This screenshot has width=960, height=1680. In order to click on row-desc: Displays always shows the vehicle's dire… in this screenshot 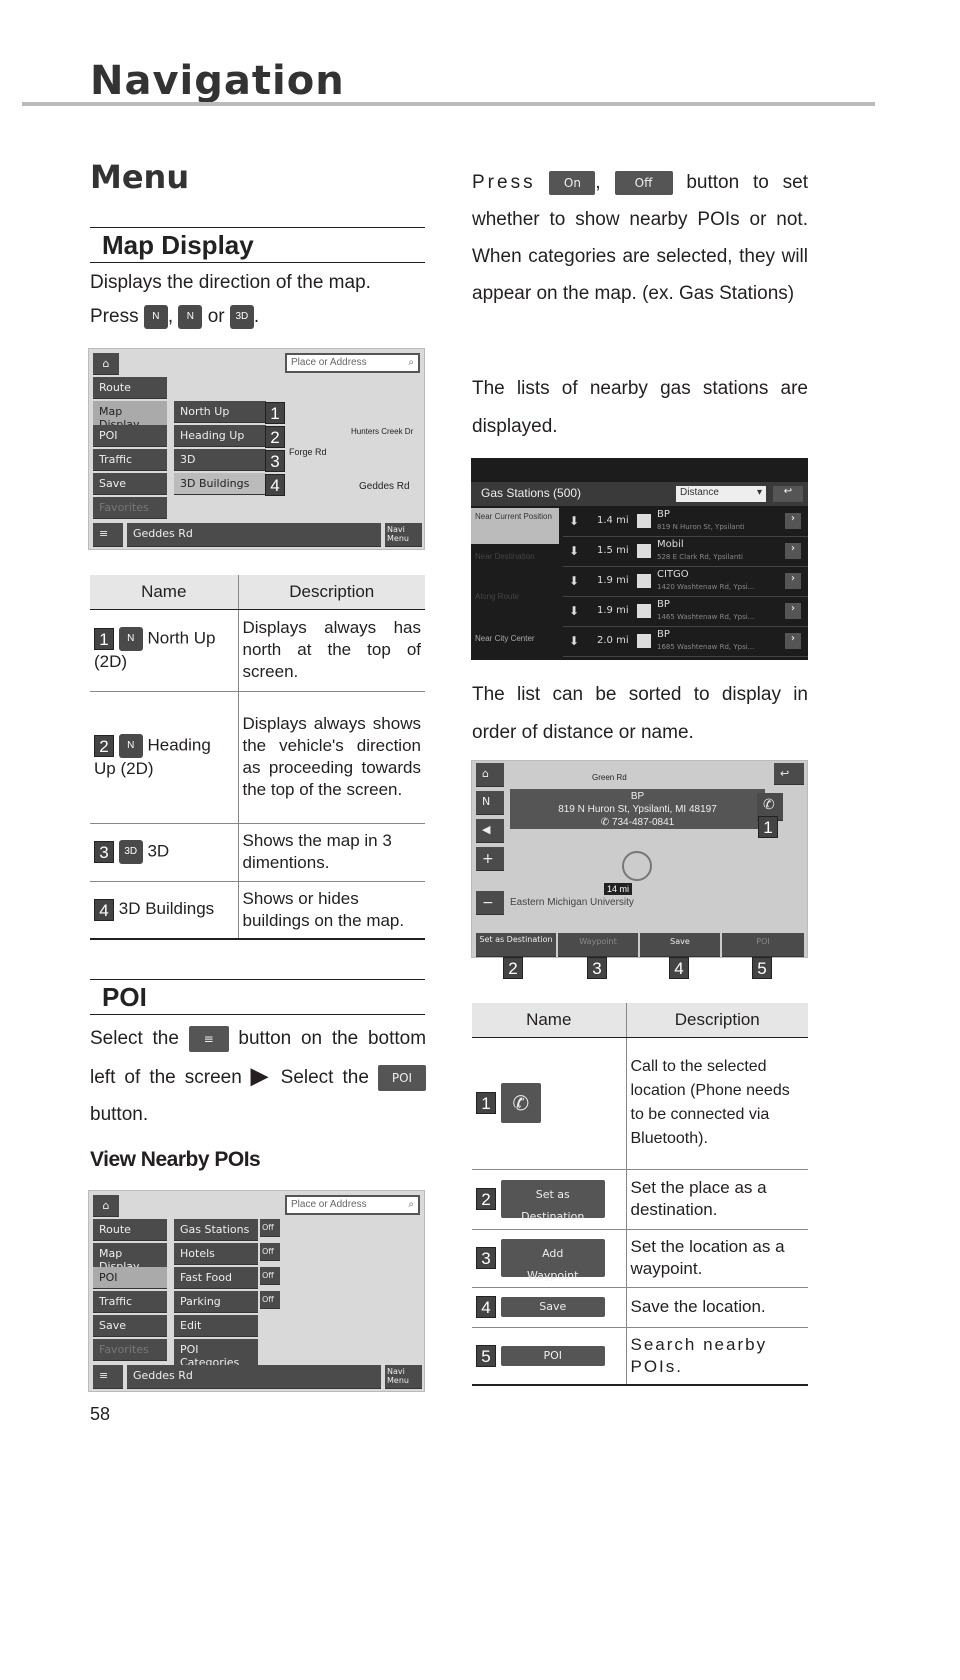, I will do `click(331, 757)`.